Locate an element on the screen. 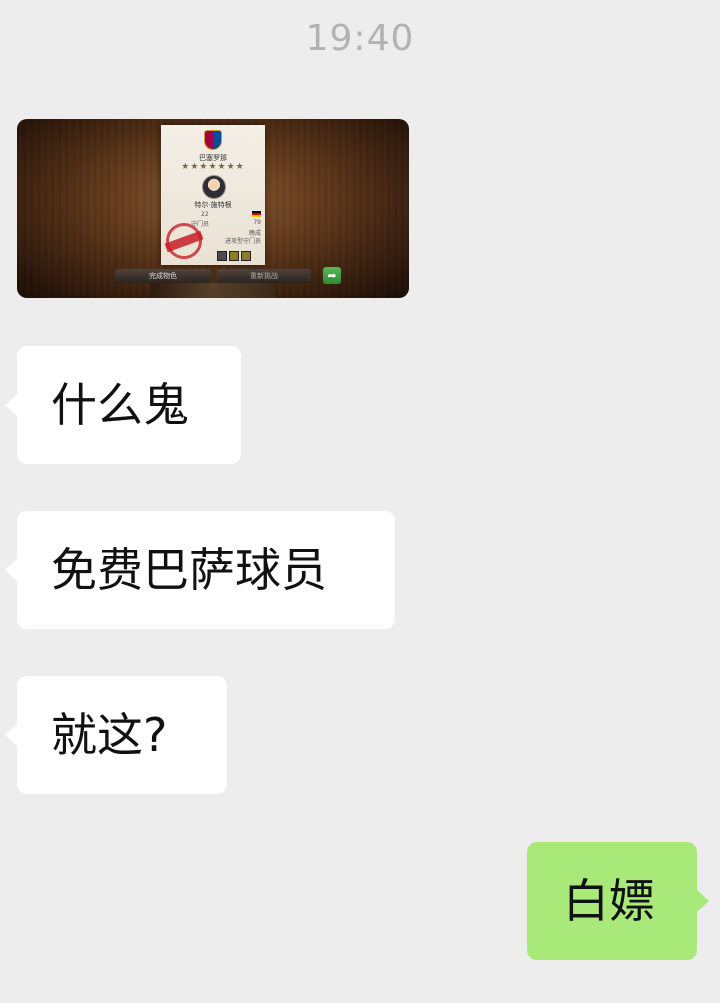 The width and height of the screenshot is (720, 1003). star-rating: ★★★★★★★ is located at coordinates (213, 167).